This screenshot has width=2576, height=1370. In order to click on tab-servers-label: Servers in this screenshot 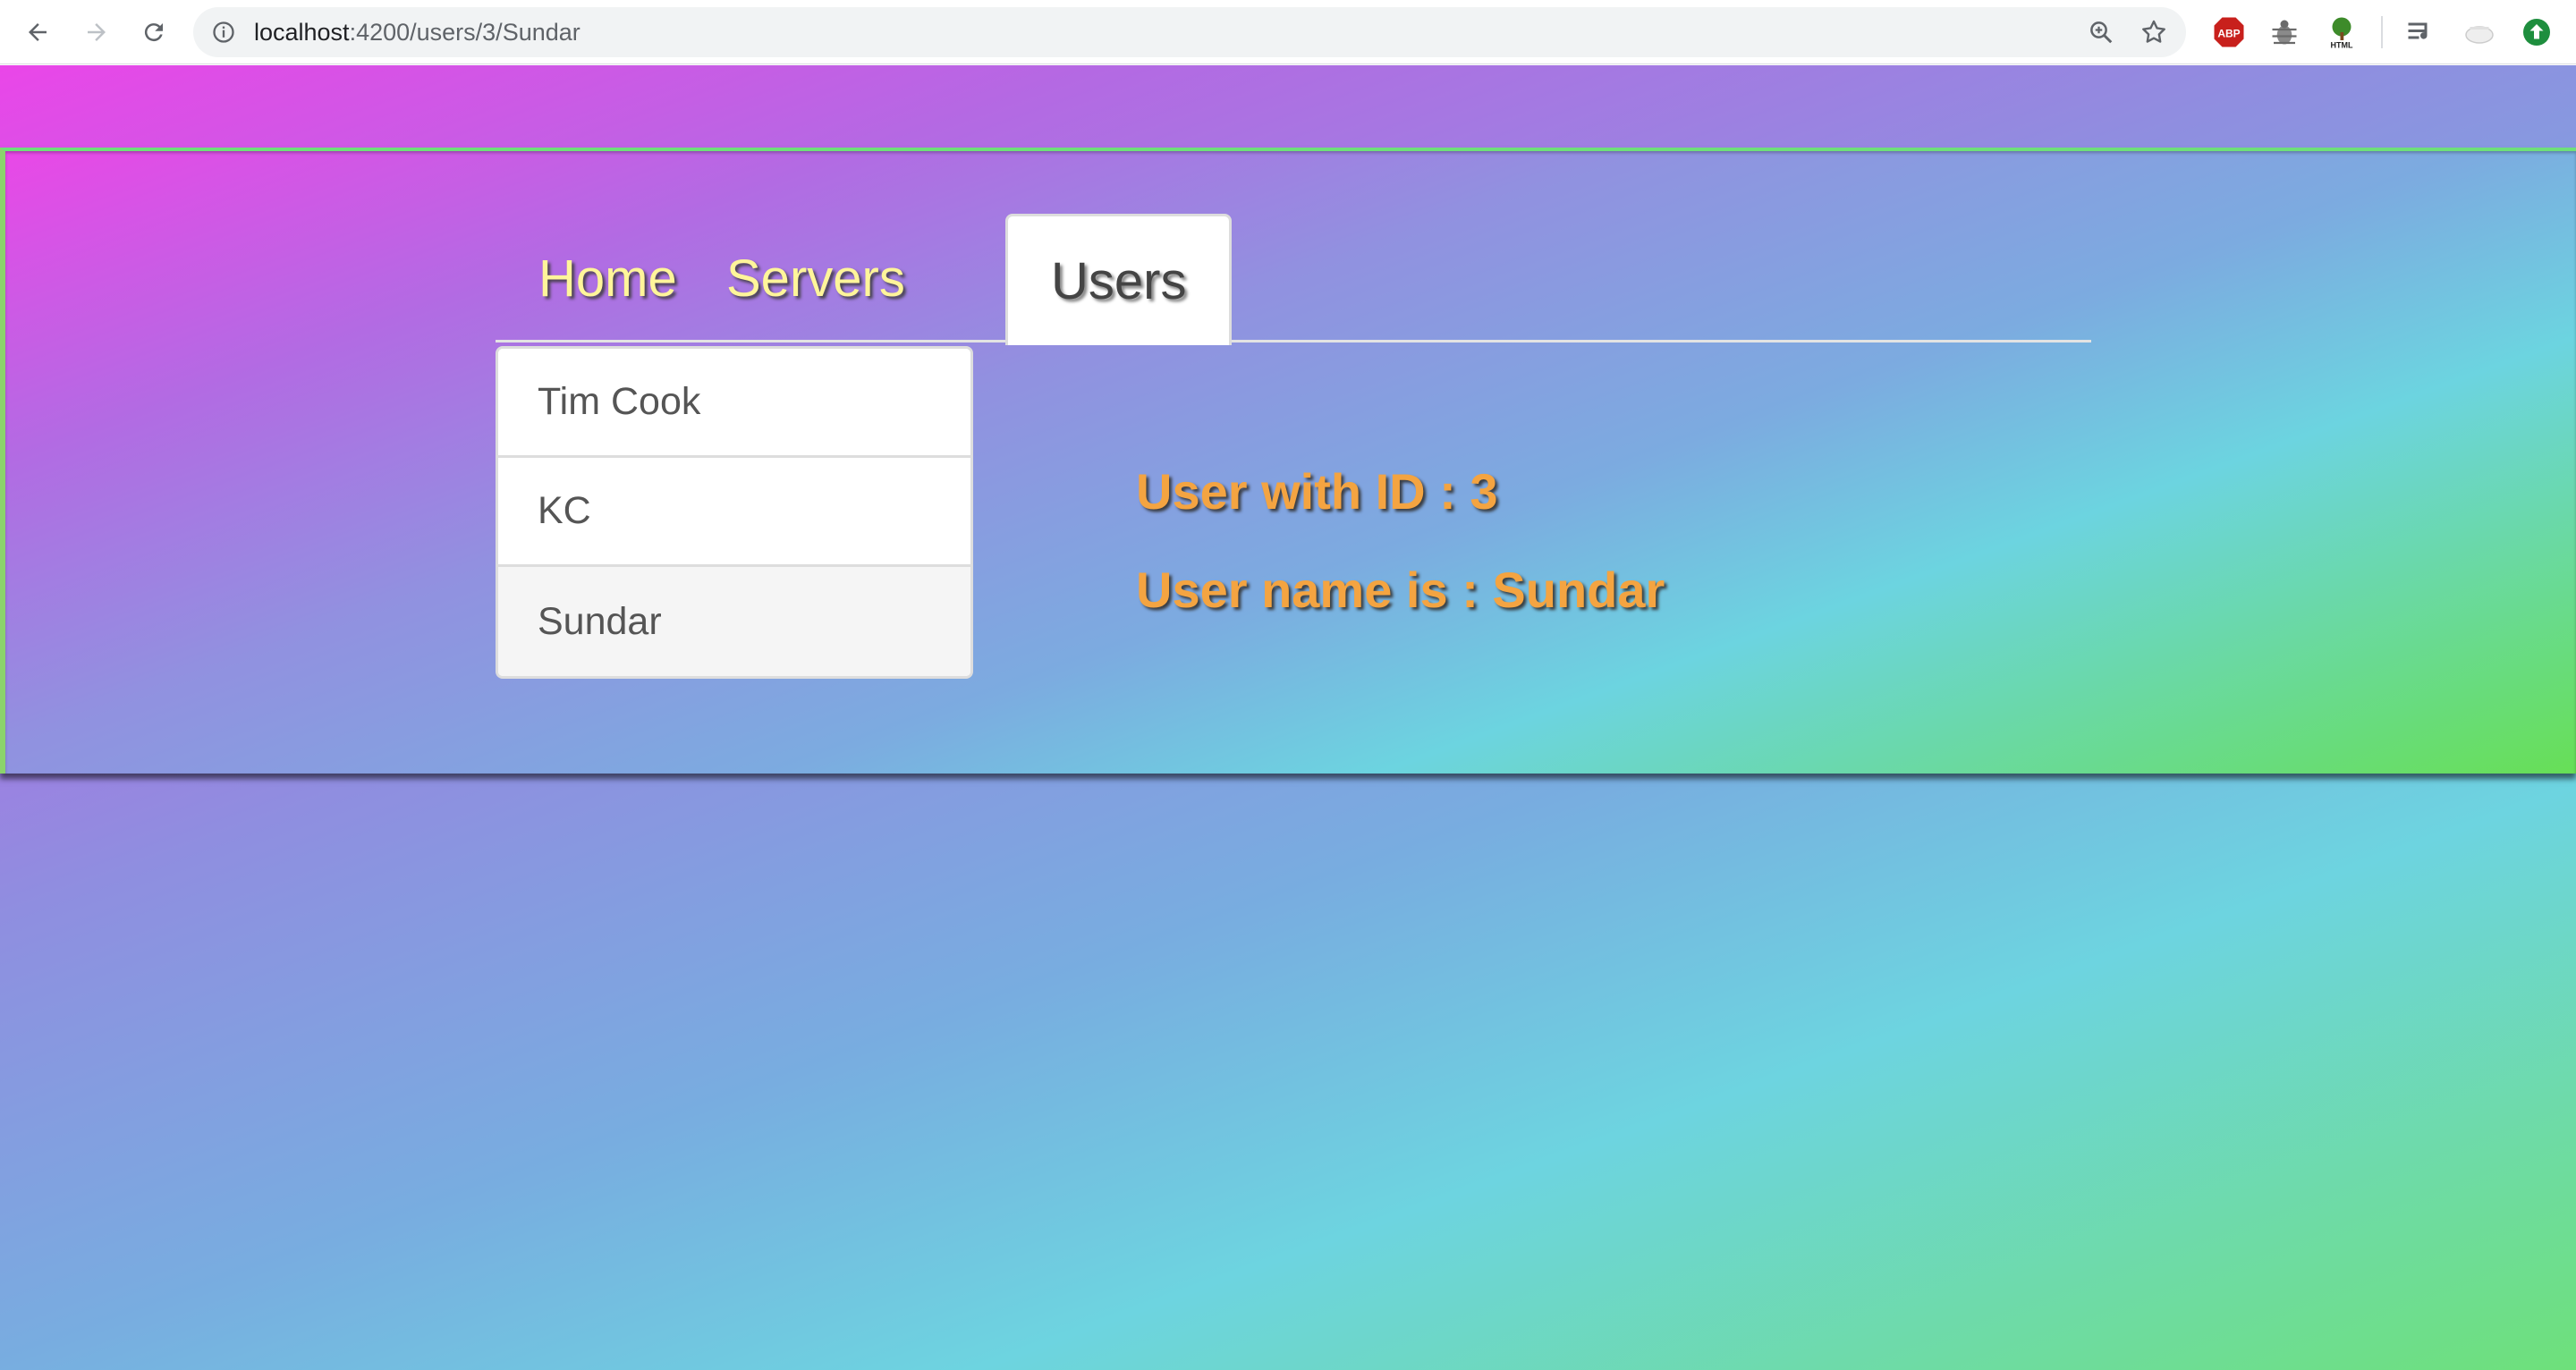, I will do `click(815, 278)`.